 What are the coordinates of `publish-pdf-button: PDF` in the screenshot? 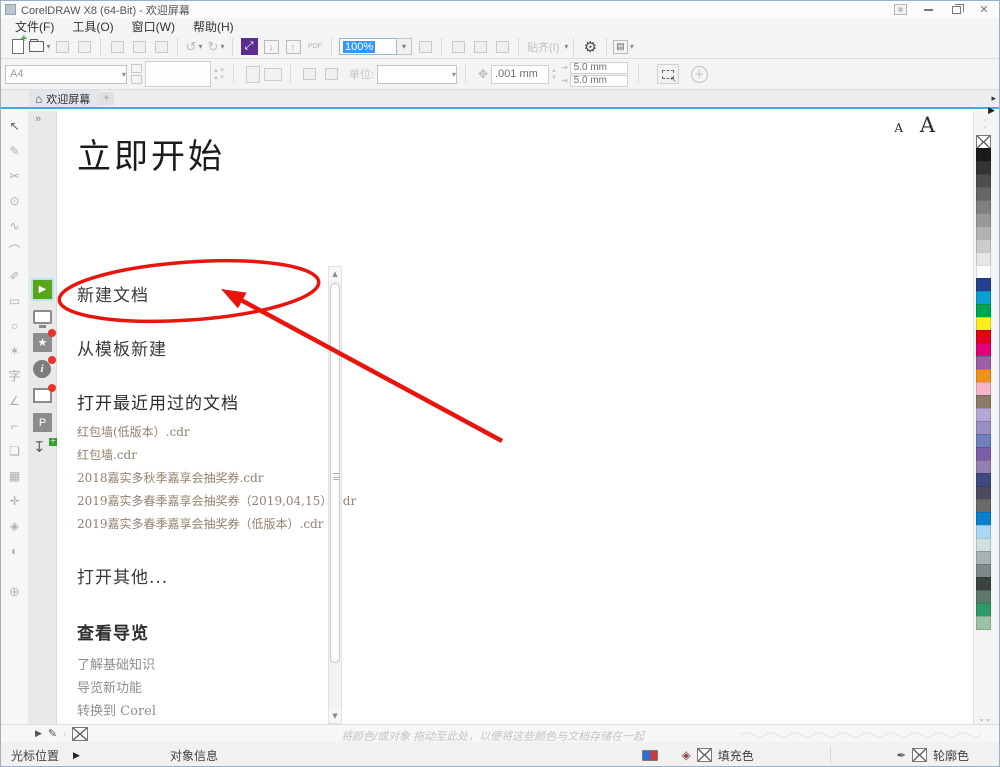 It's located at (315, 47).